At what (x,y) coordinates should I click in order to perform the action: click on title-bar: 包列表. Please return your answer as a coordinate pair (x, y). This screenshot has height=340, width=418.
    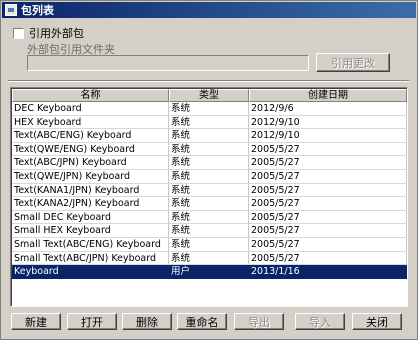
    Looking at the image, I should click on (209, 10).